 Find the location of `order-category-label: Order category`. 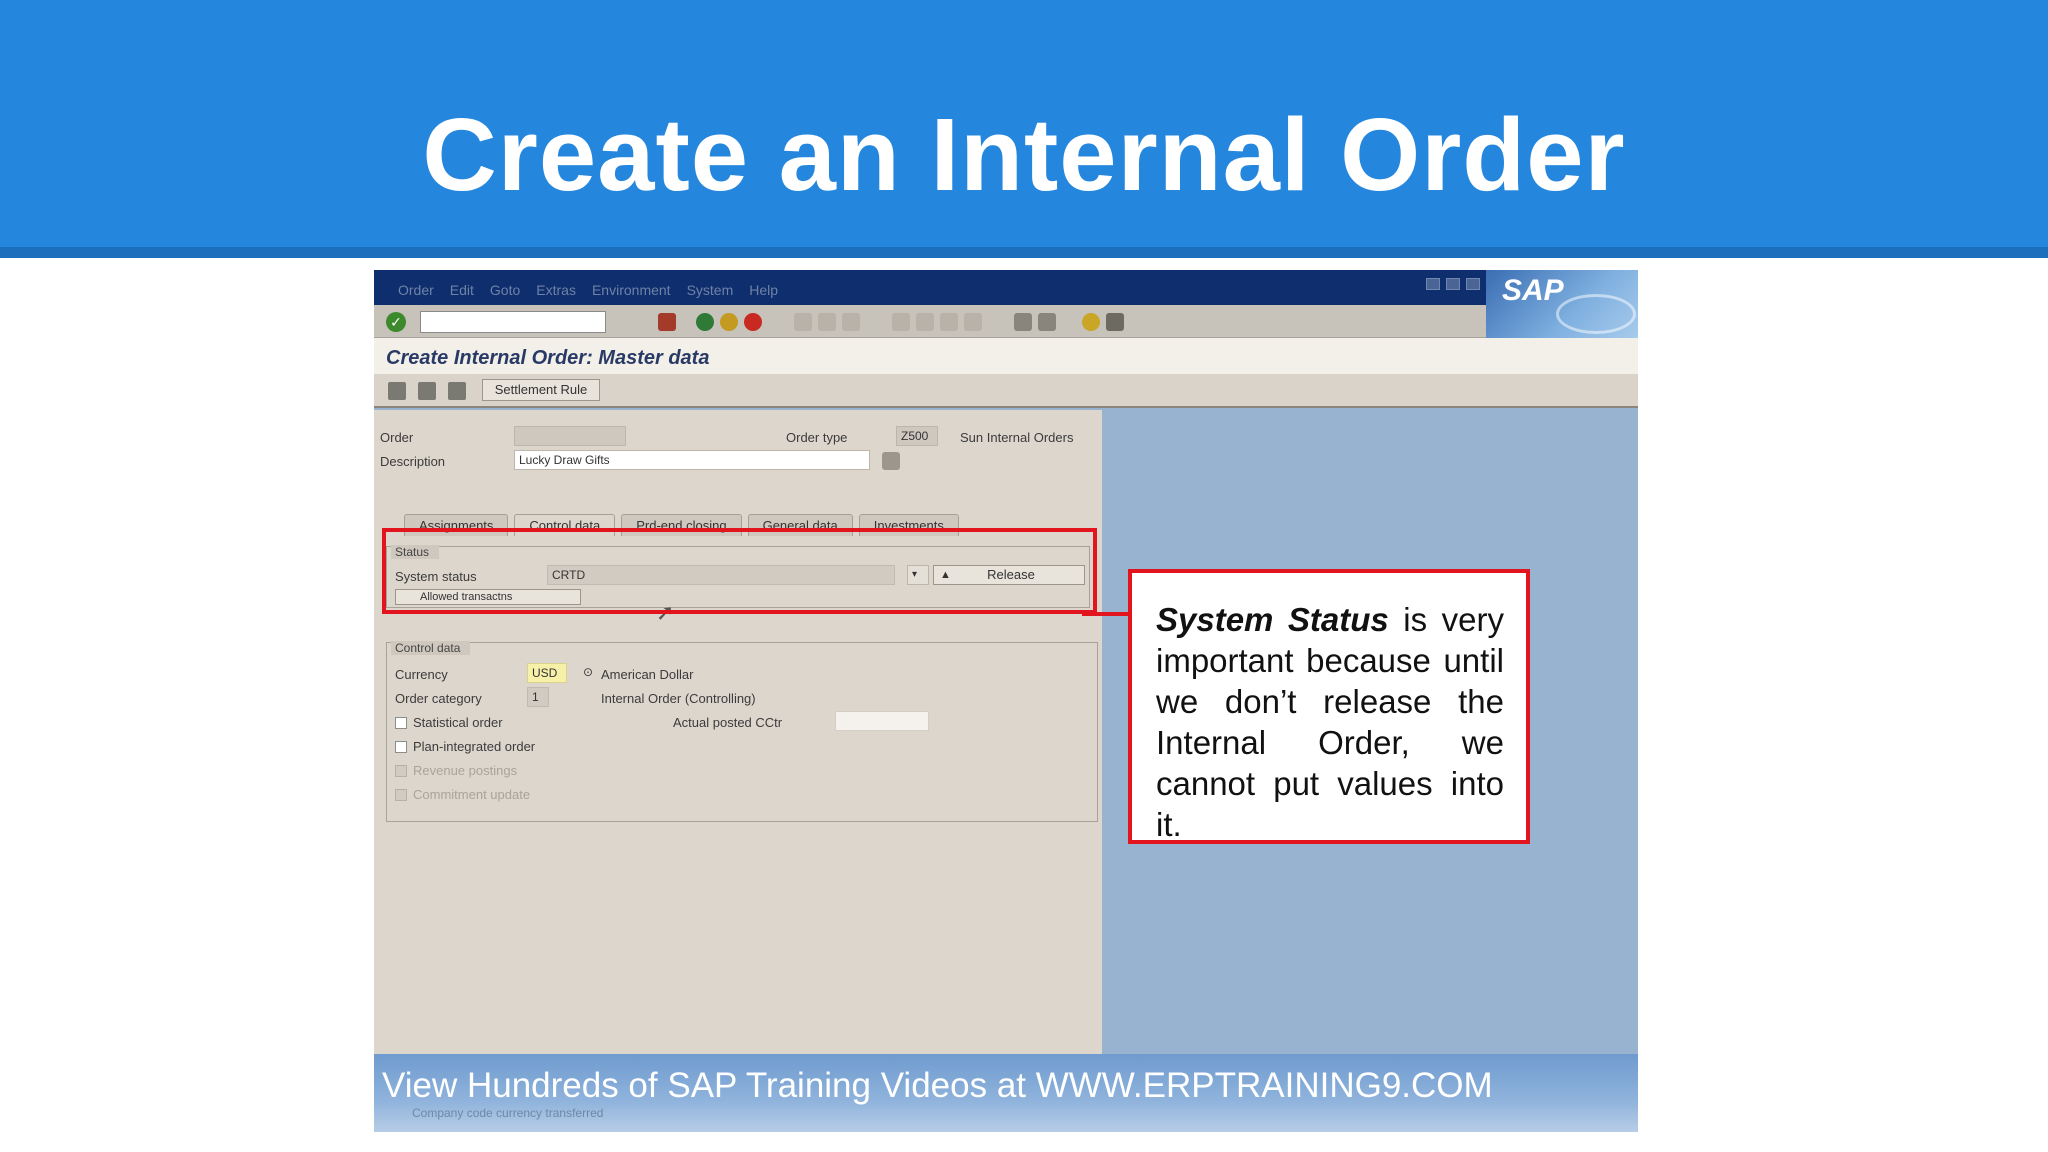

order-category-label: Order category is located at coordinates (438, 698).